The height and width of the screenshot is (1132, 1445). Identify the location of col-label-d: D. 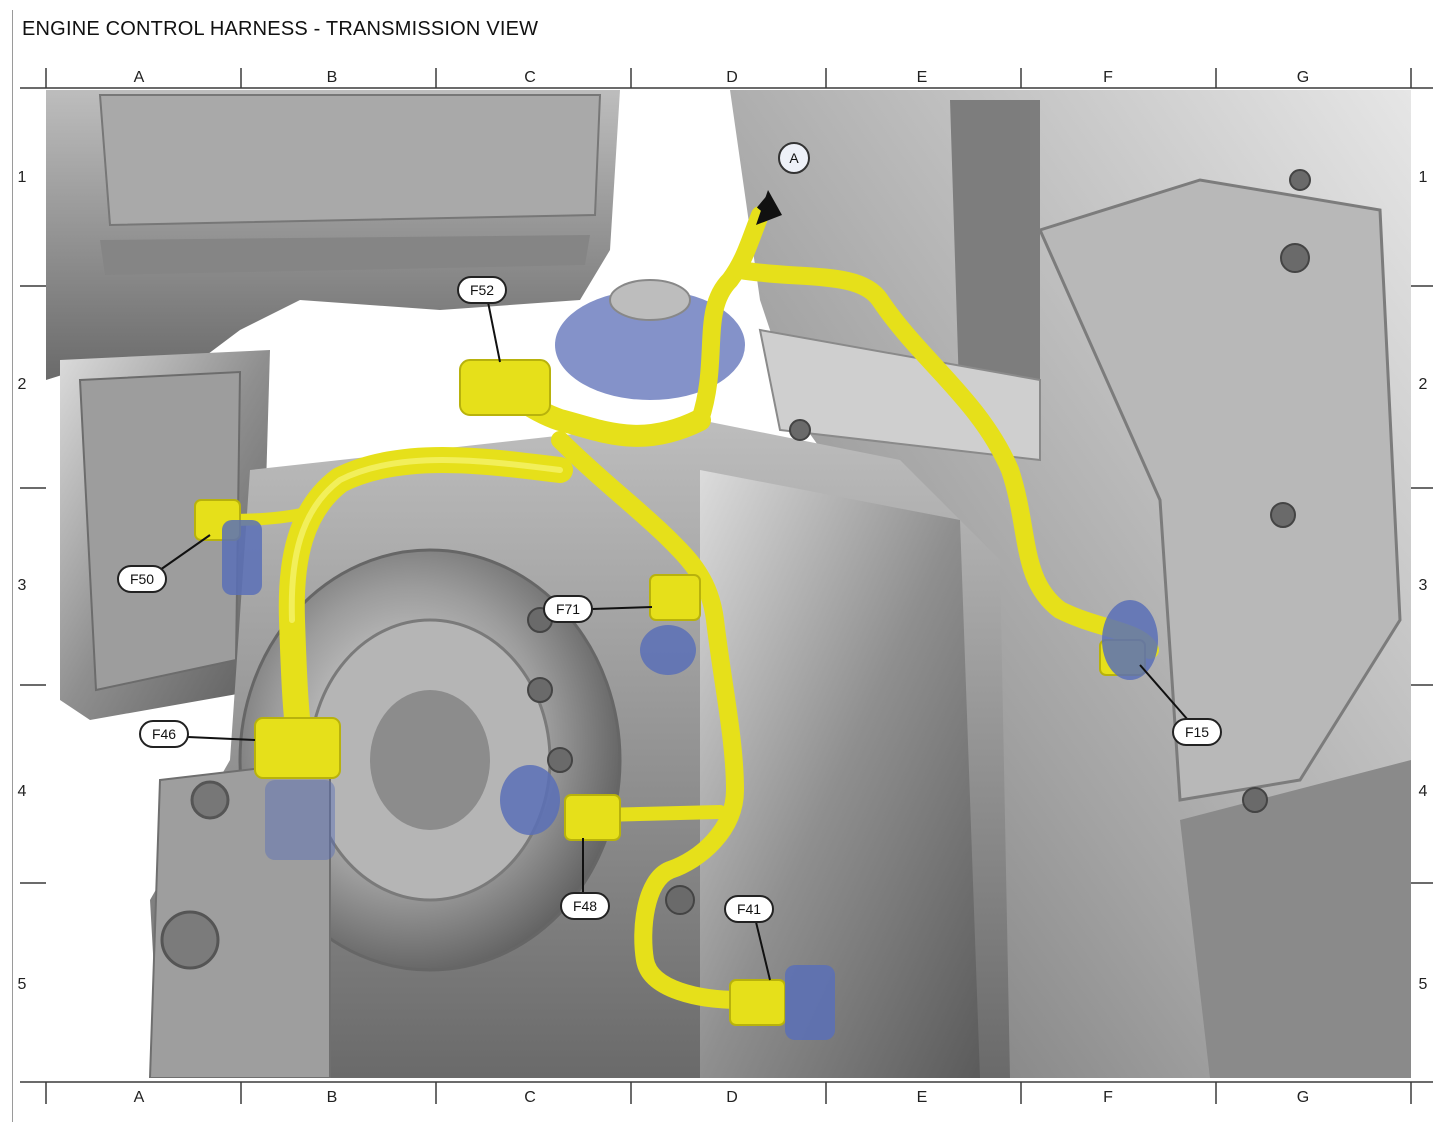
(732, 77).